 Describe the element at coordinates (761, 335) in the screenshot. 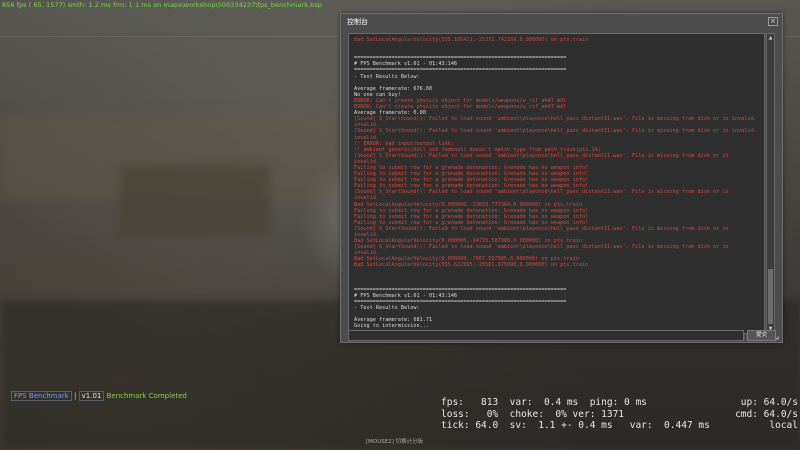

I see `submit-button: 提交` at that location.